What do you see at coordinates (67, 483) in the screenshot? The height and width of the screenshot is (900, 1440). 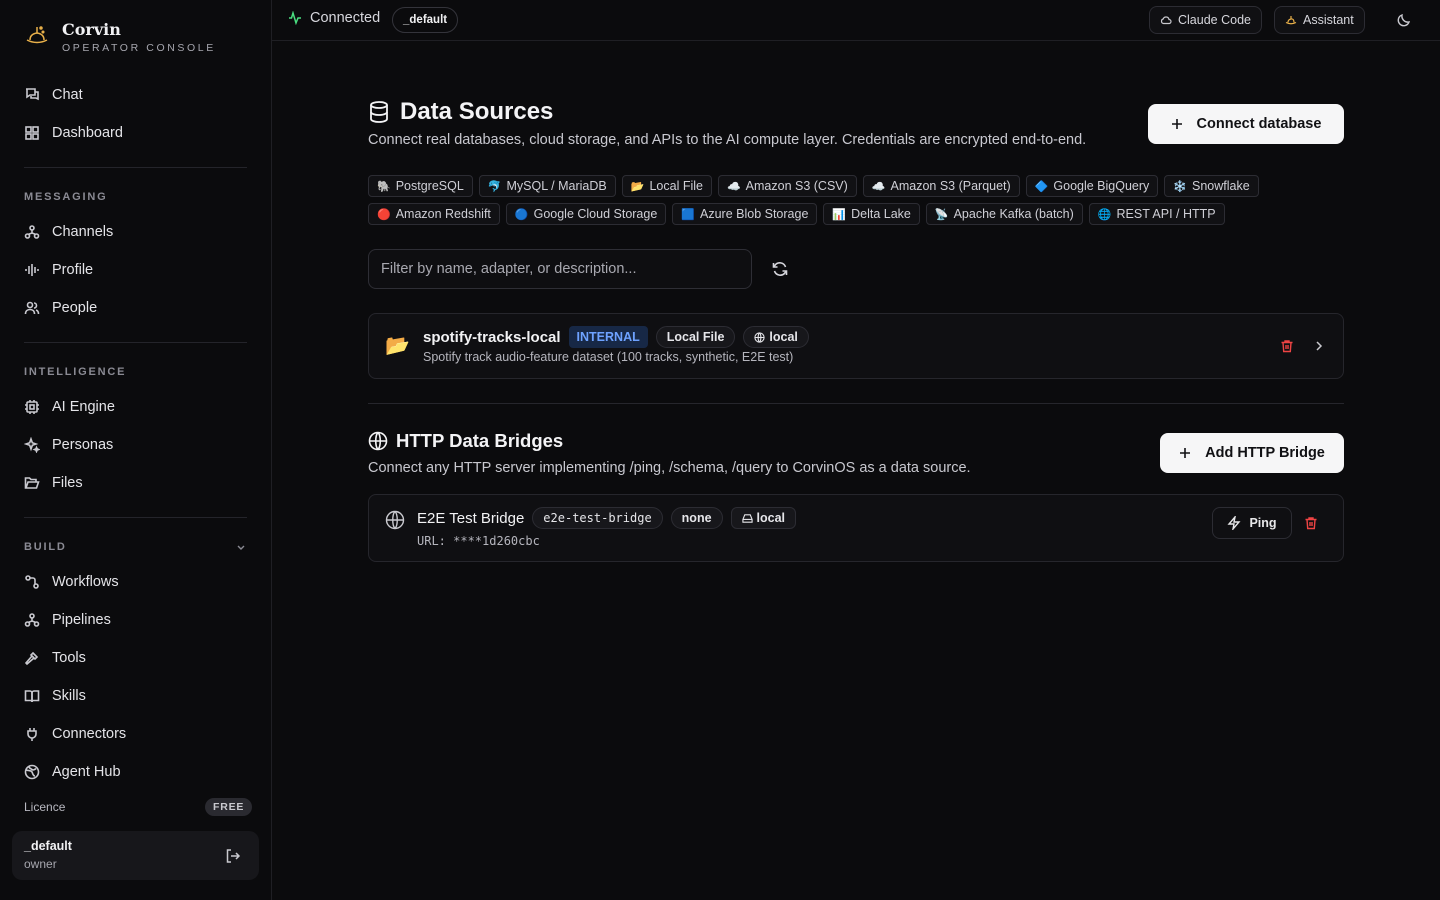 I see `sidebar-item-label: Files` at bounding box center [67, 483].